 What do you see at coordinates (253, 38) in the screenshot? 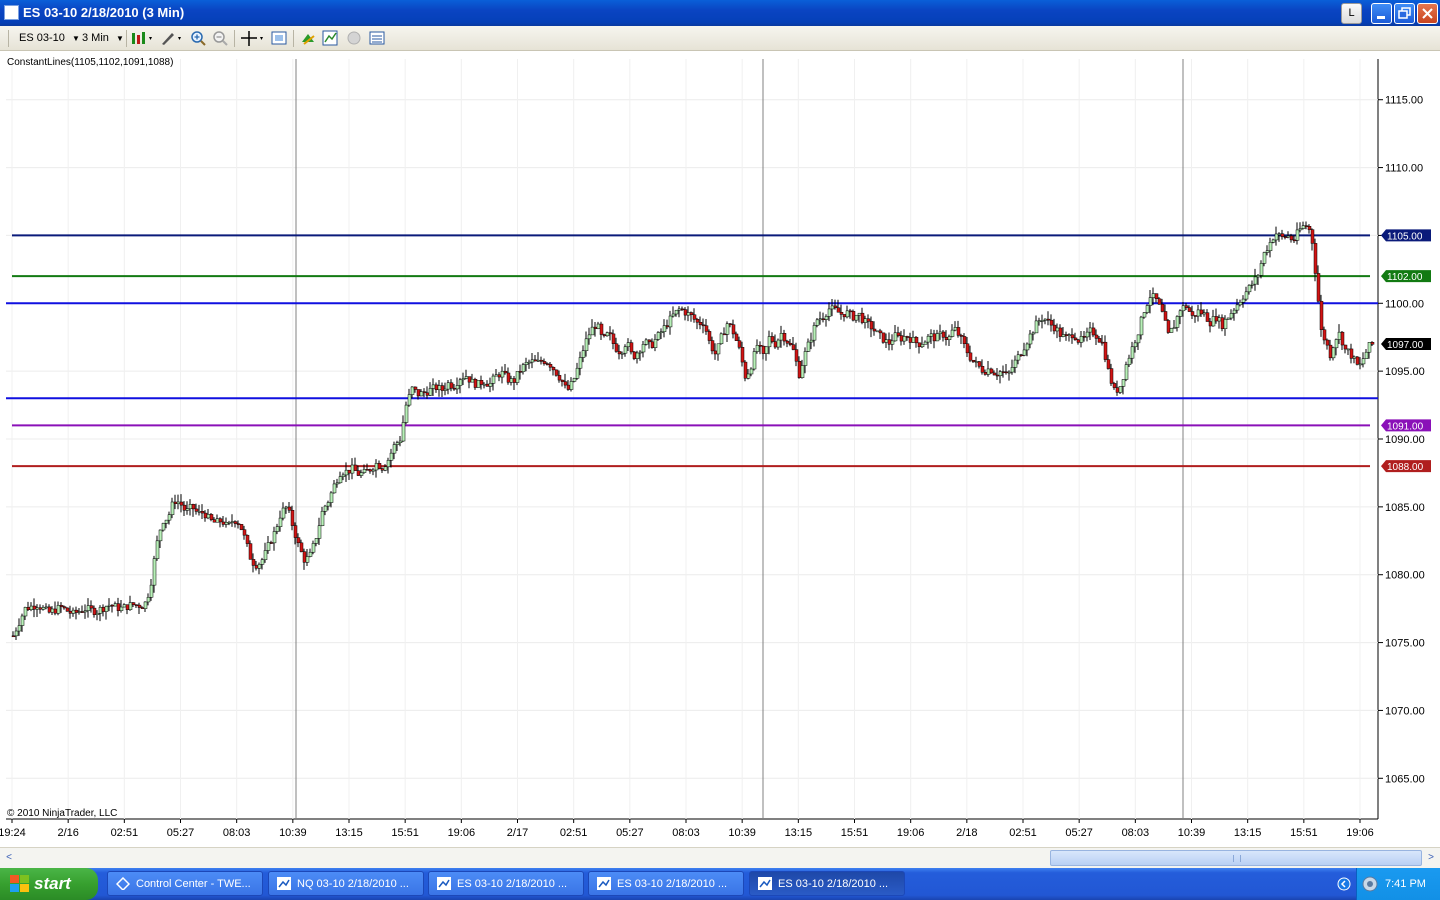
I see `crosshair-icon` at bounding box center [253, 38].